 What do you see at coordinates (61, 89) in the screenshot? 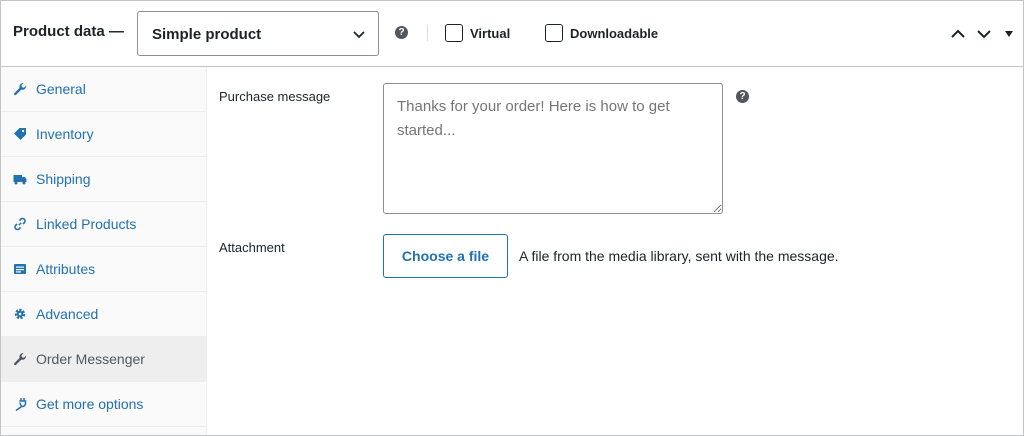
I see `sidebar-item-label: General` at bounding box center [61, 89].